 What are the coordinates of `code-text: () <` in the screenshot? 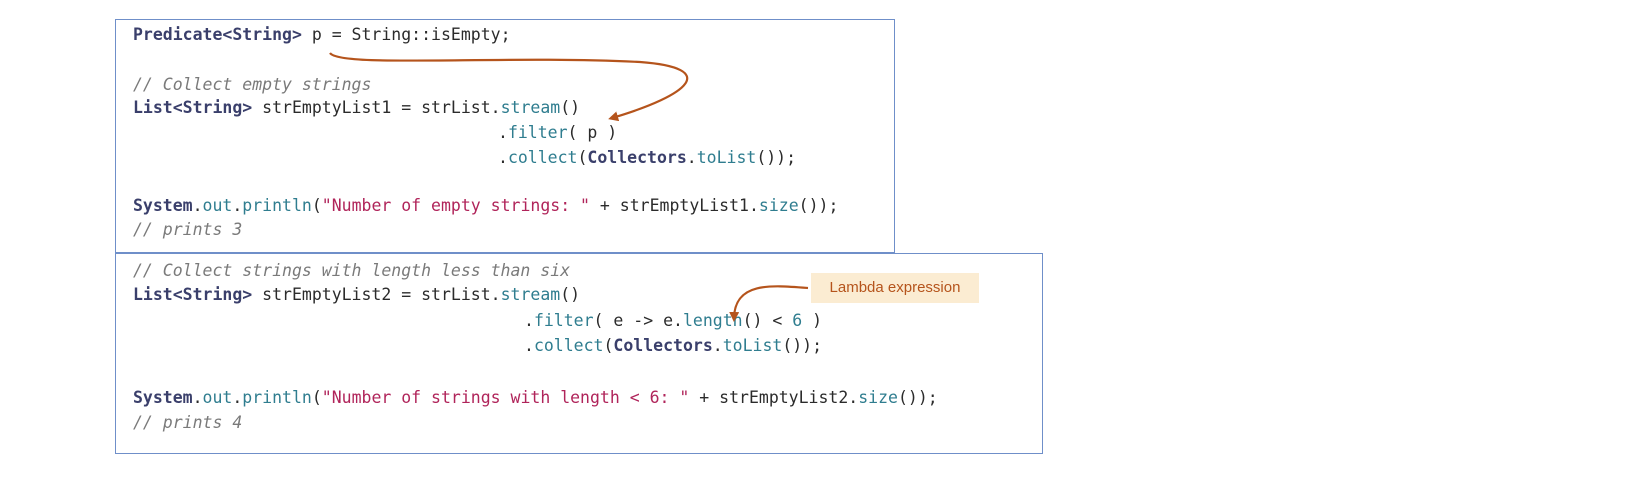 It's located at (767, 320).